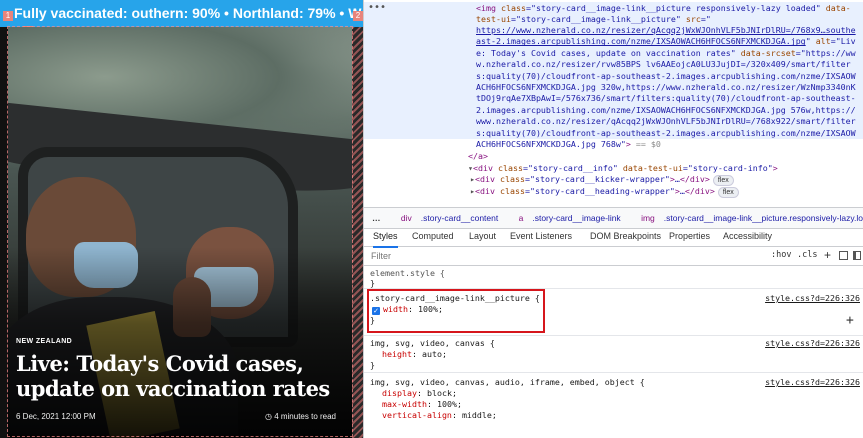 This screenshot has height=438, width=863. Describe the element at coordinates (377, 7) in the screenshot. I see `node-menu-dots: •••` at that location.